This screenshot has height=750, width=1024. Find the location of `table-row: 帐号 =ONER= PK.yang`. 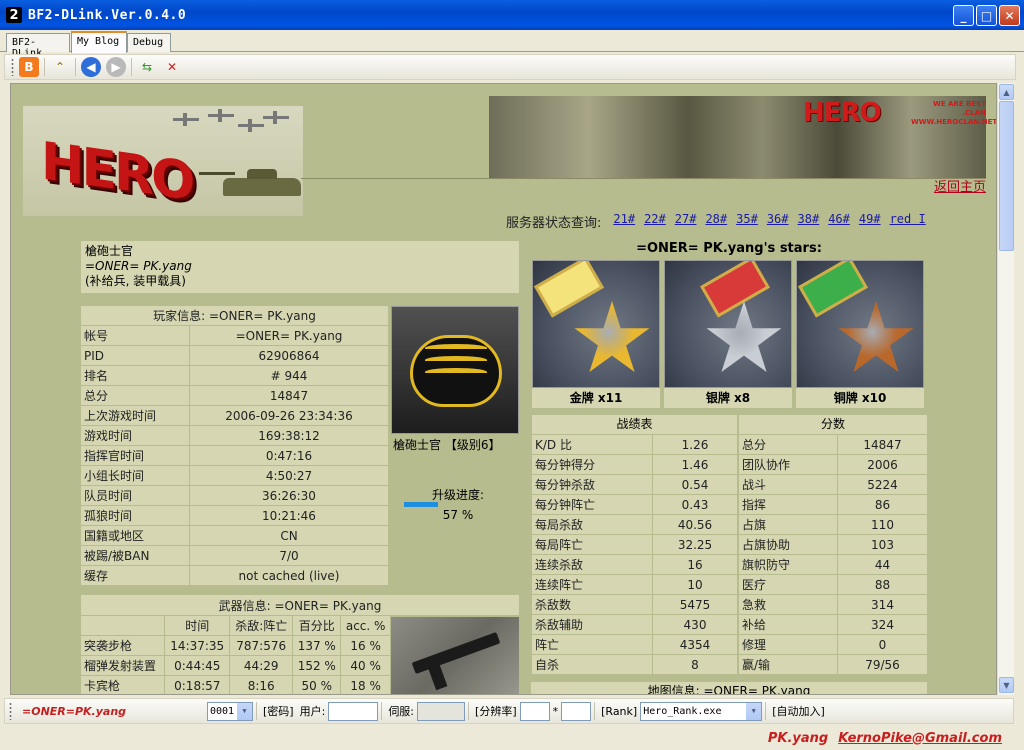

table-row: 帐号 =ONER= PK.yang is located at coordinates (234, 335).